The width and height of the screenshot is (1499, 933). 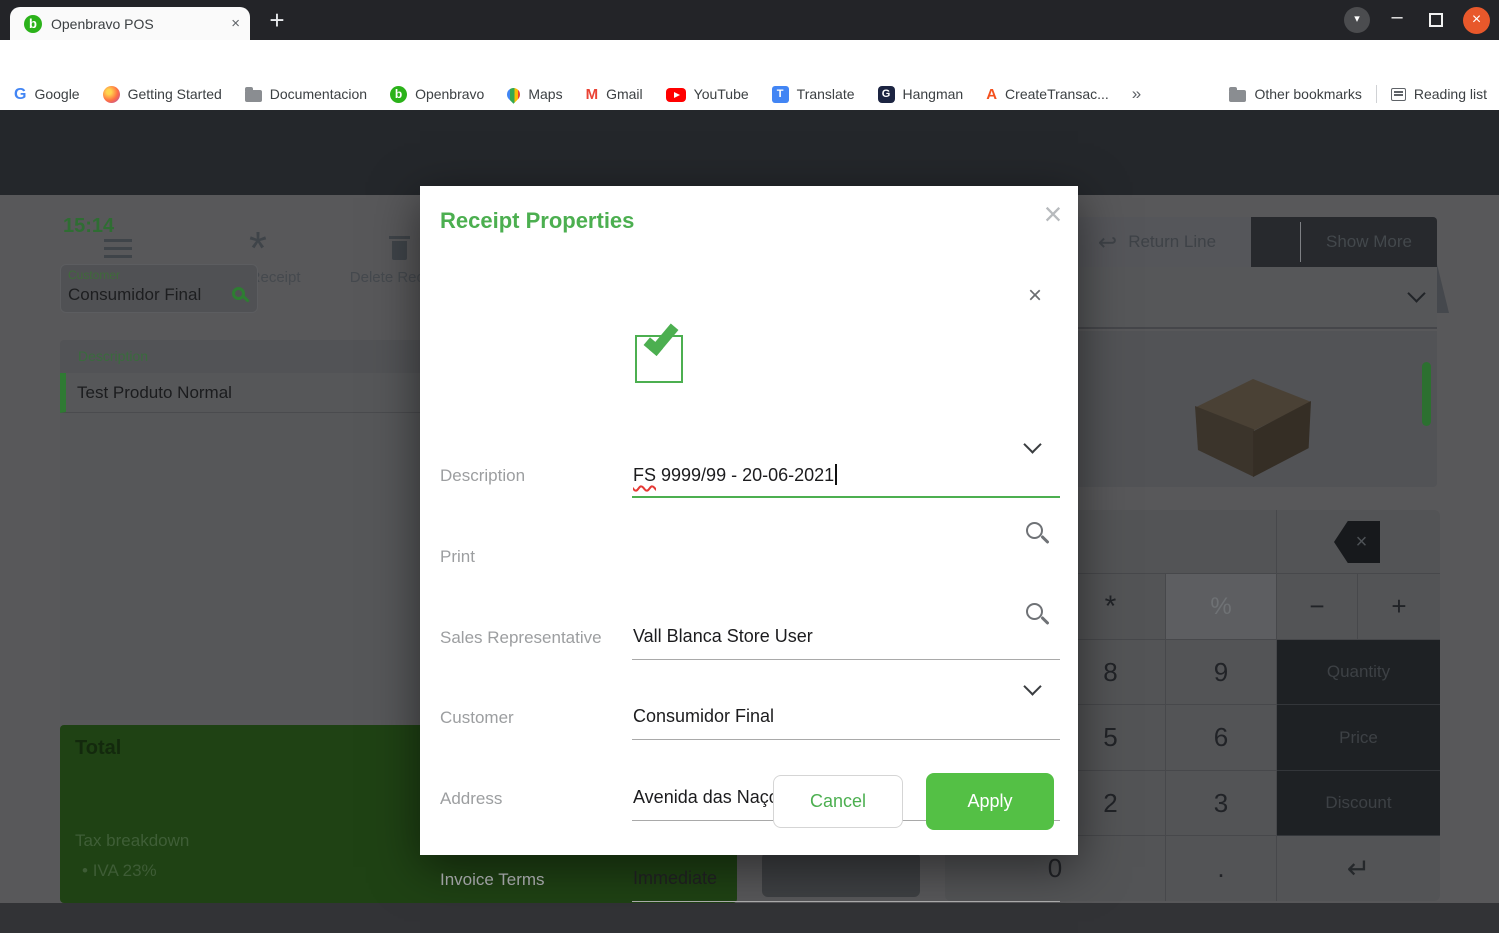 What do you see at coordinates (1358, 738) in the screenshot?
I see `price-key: Price` at bounding box center [1358, 738].